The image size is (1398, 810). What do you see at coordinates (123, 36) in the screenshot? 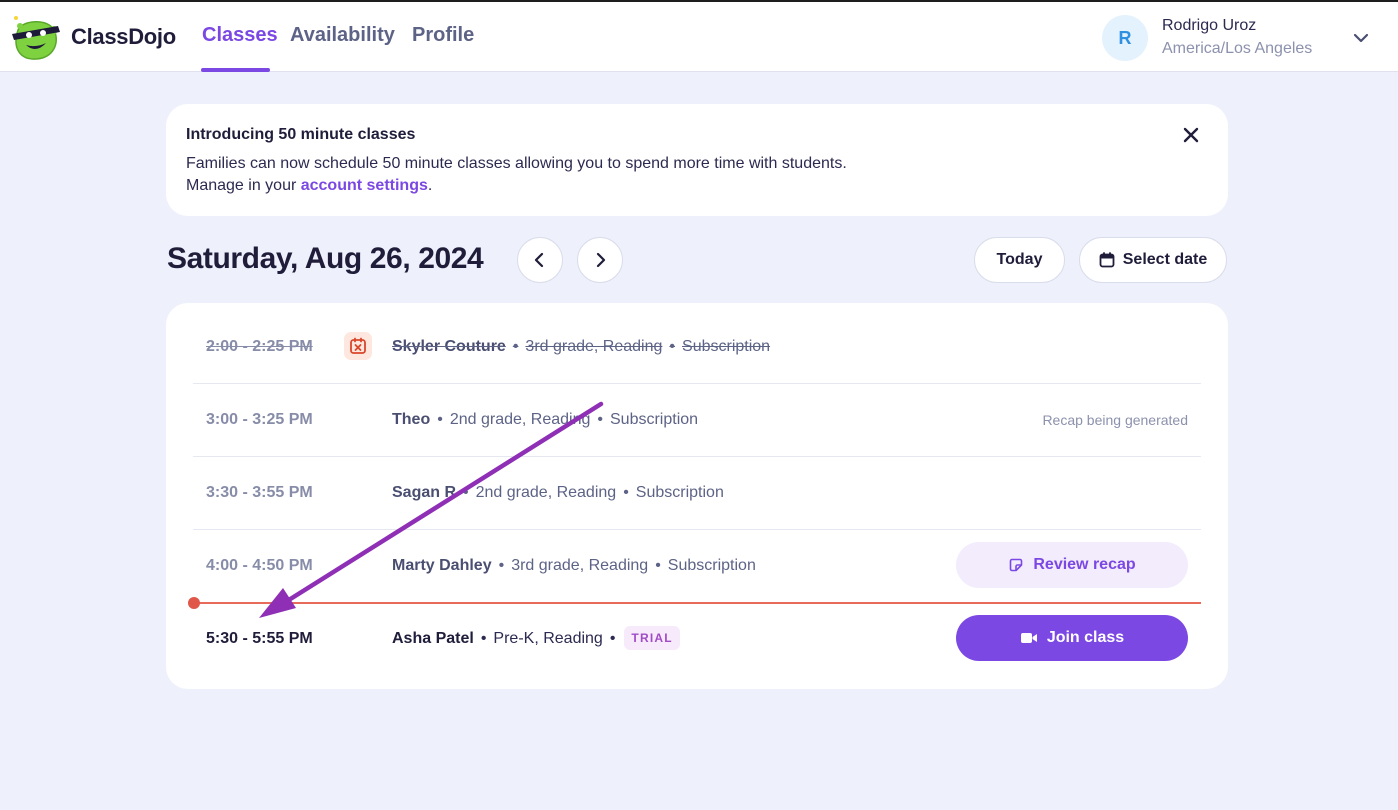
I see `brand-name: ClassDojo` at bounding box center [123, 36].